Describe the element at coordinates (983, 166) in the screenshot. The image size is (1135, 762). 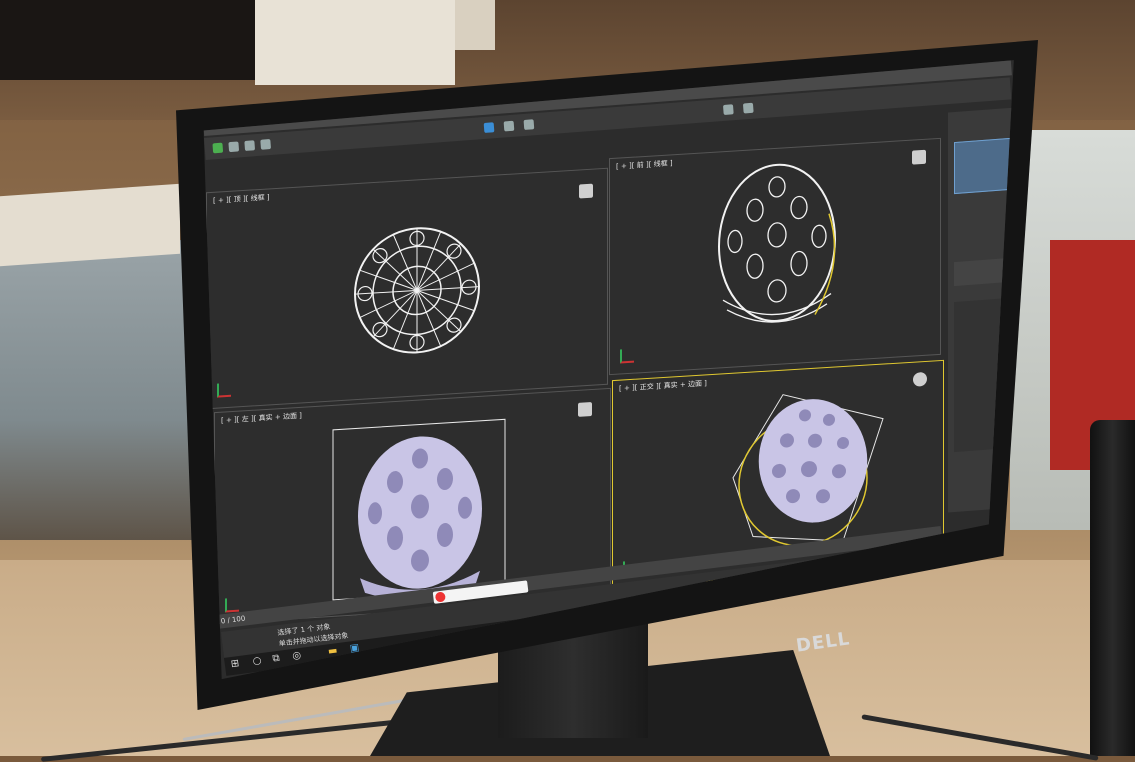
I see `object-color-swatch` at that location.